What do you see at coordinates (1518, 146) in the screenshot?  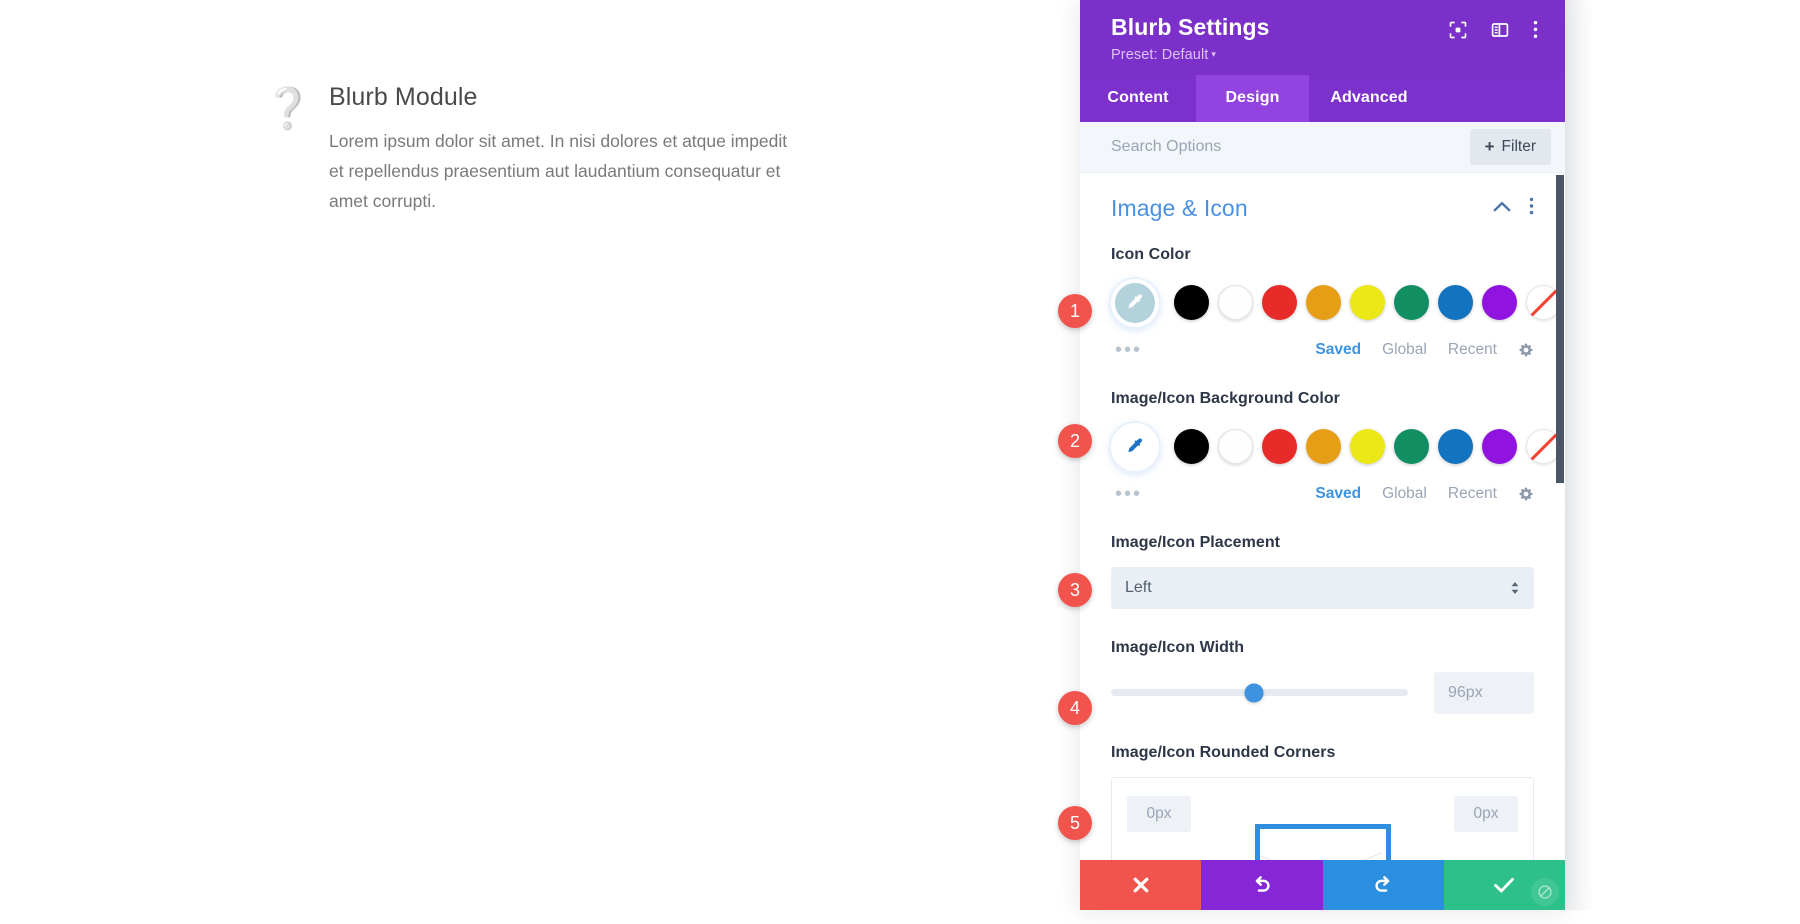 I see `filter-button-label: Filter` at bounding box center [1518, 146].